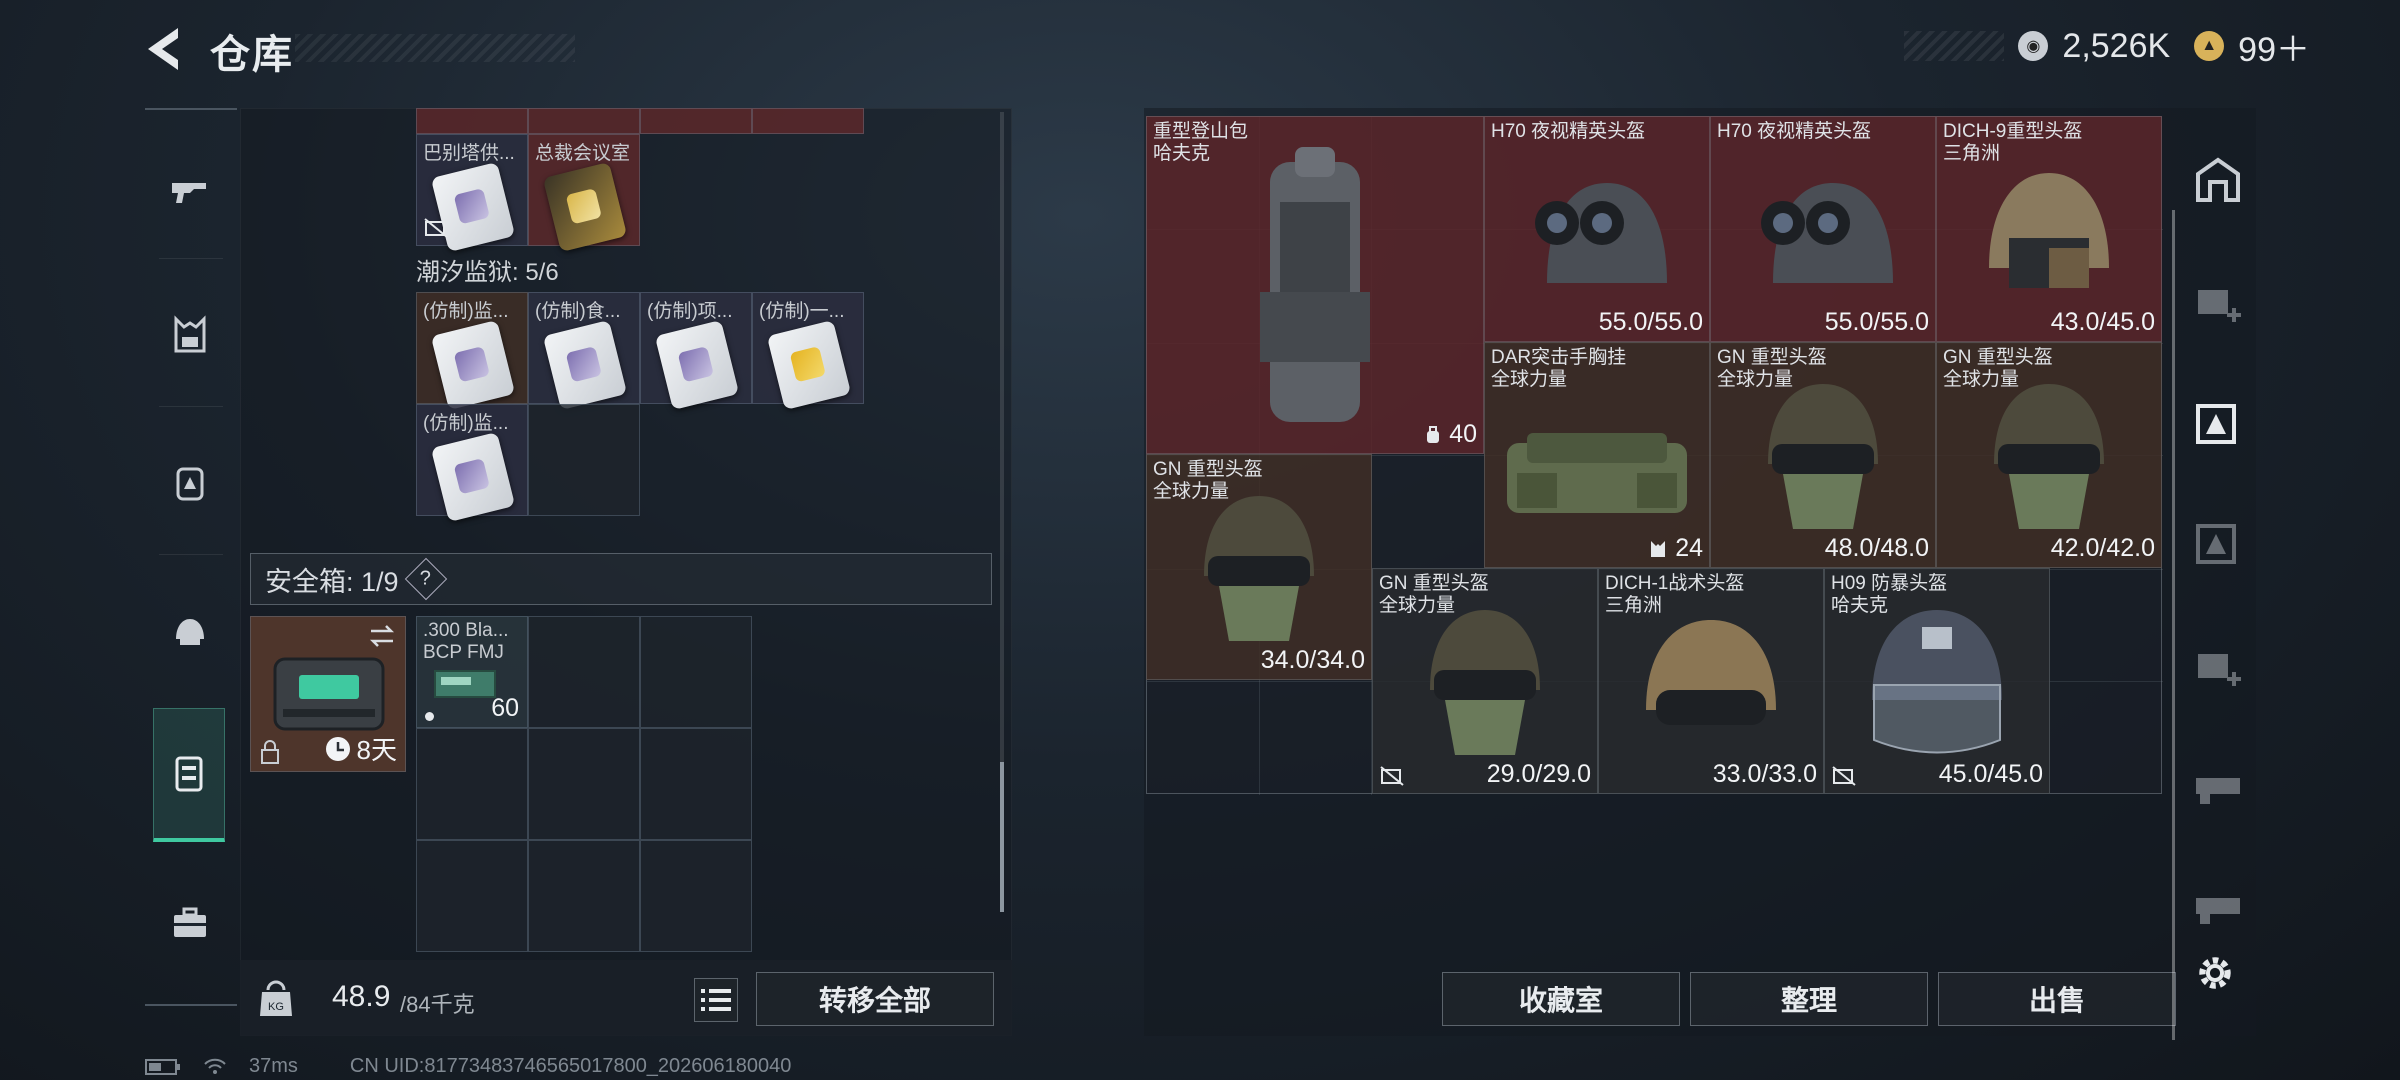 The width and height of the screenshot is (2400, 1080). Describe the element at coordinates (361, 996) in the screenshot. I see `weight-value: 48.9` at that location.